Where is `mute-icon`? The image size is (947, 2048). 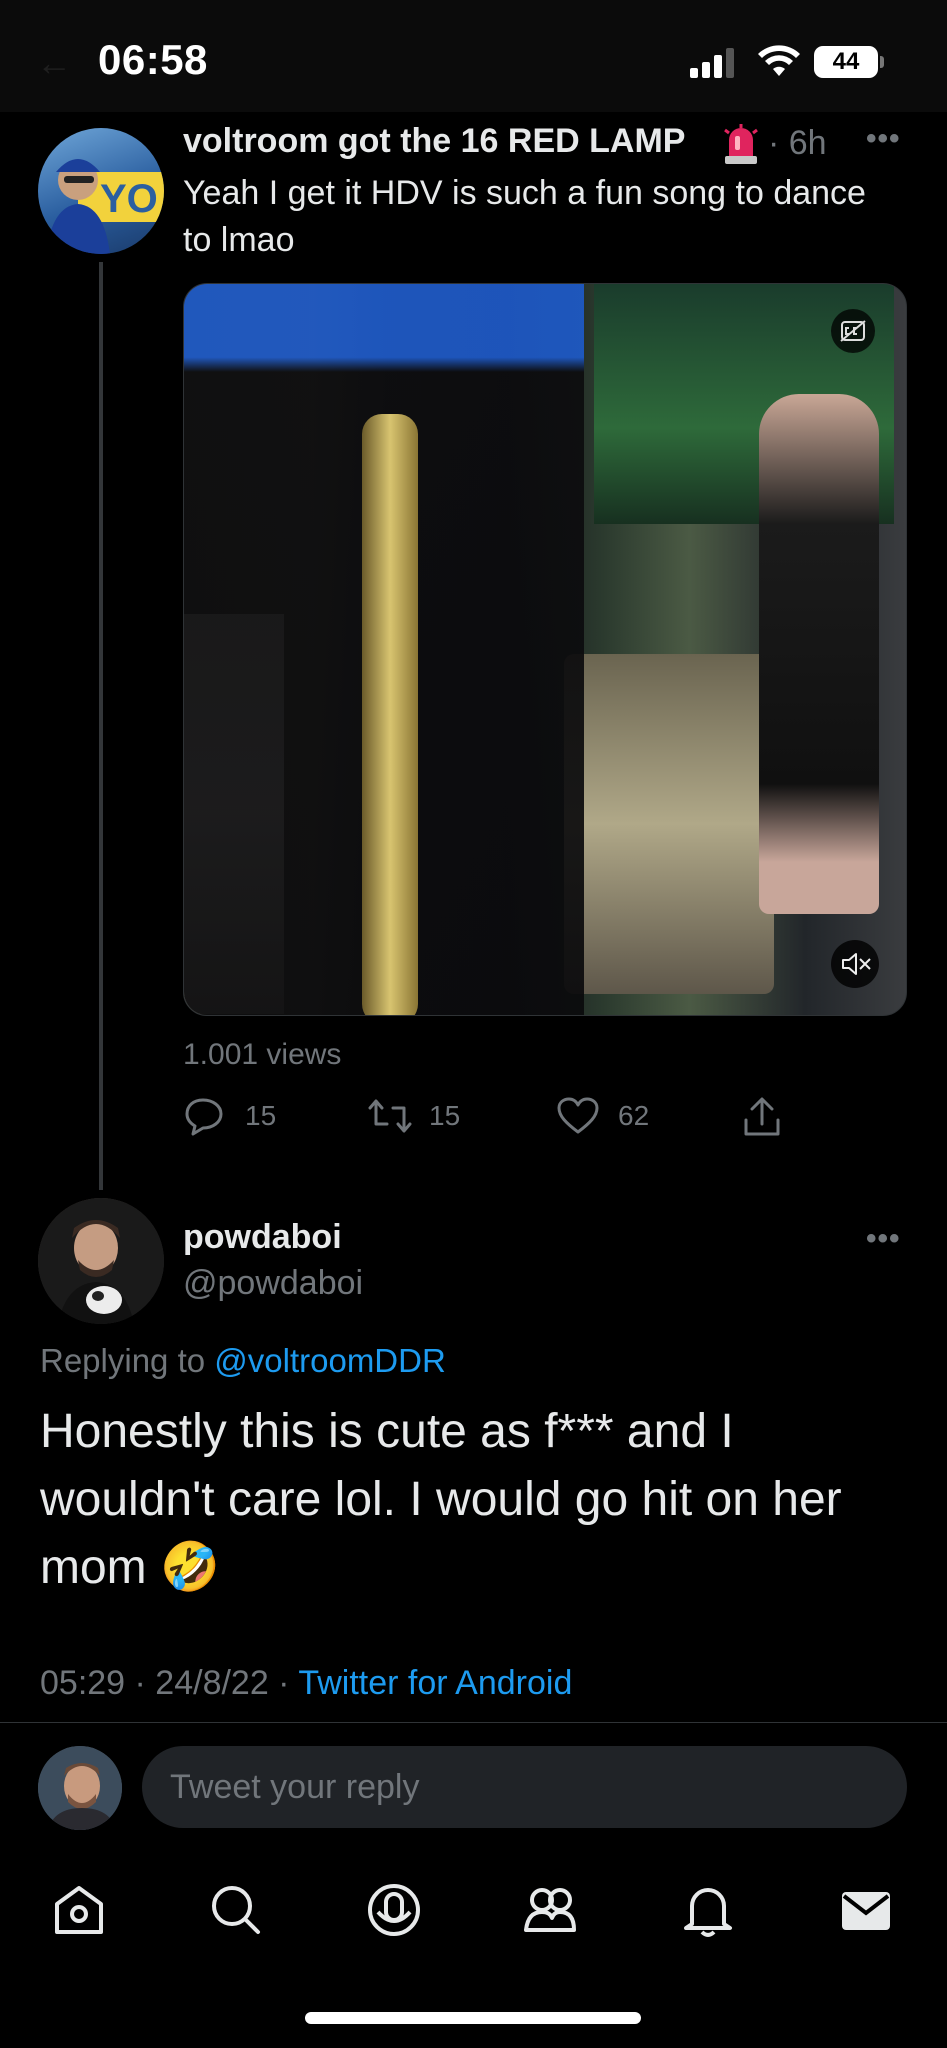 mute-icon is located at coordinates (855, 964).